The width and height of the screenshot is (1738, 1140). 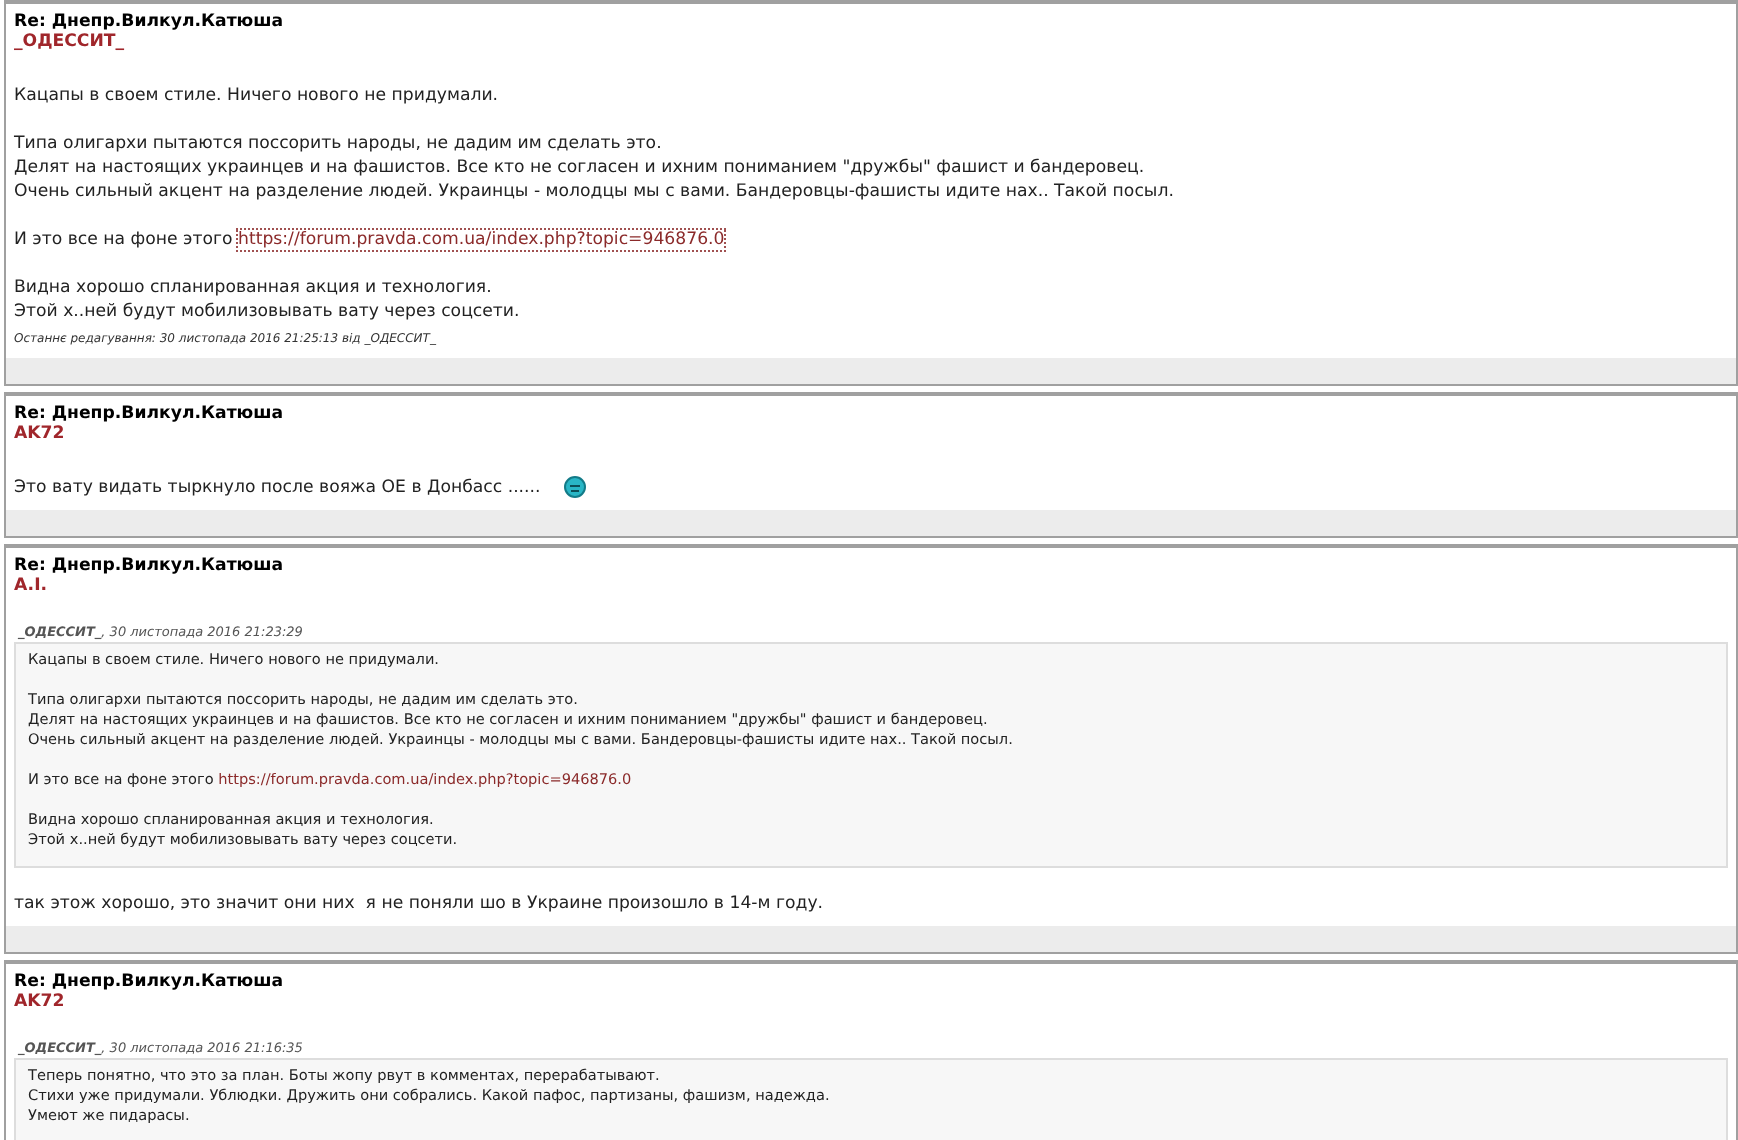 I want to click on post-text: Кацапы в своем стиле. Ничего нового не придумали., so click(x=256, y=96).